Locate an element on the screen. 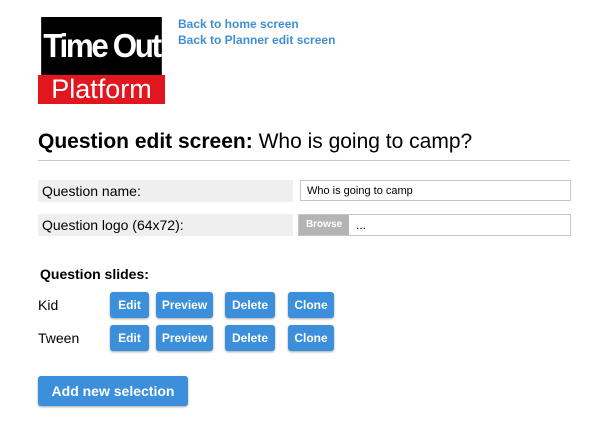 The image size is (601, 442). question-logo-label: Question logo (64x72): is located at coordinates (165, 225).